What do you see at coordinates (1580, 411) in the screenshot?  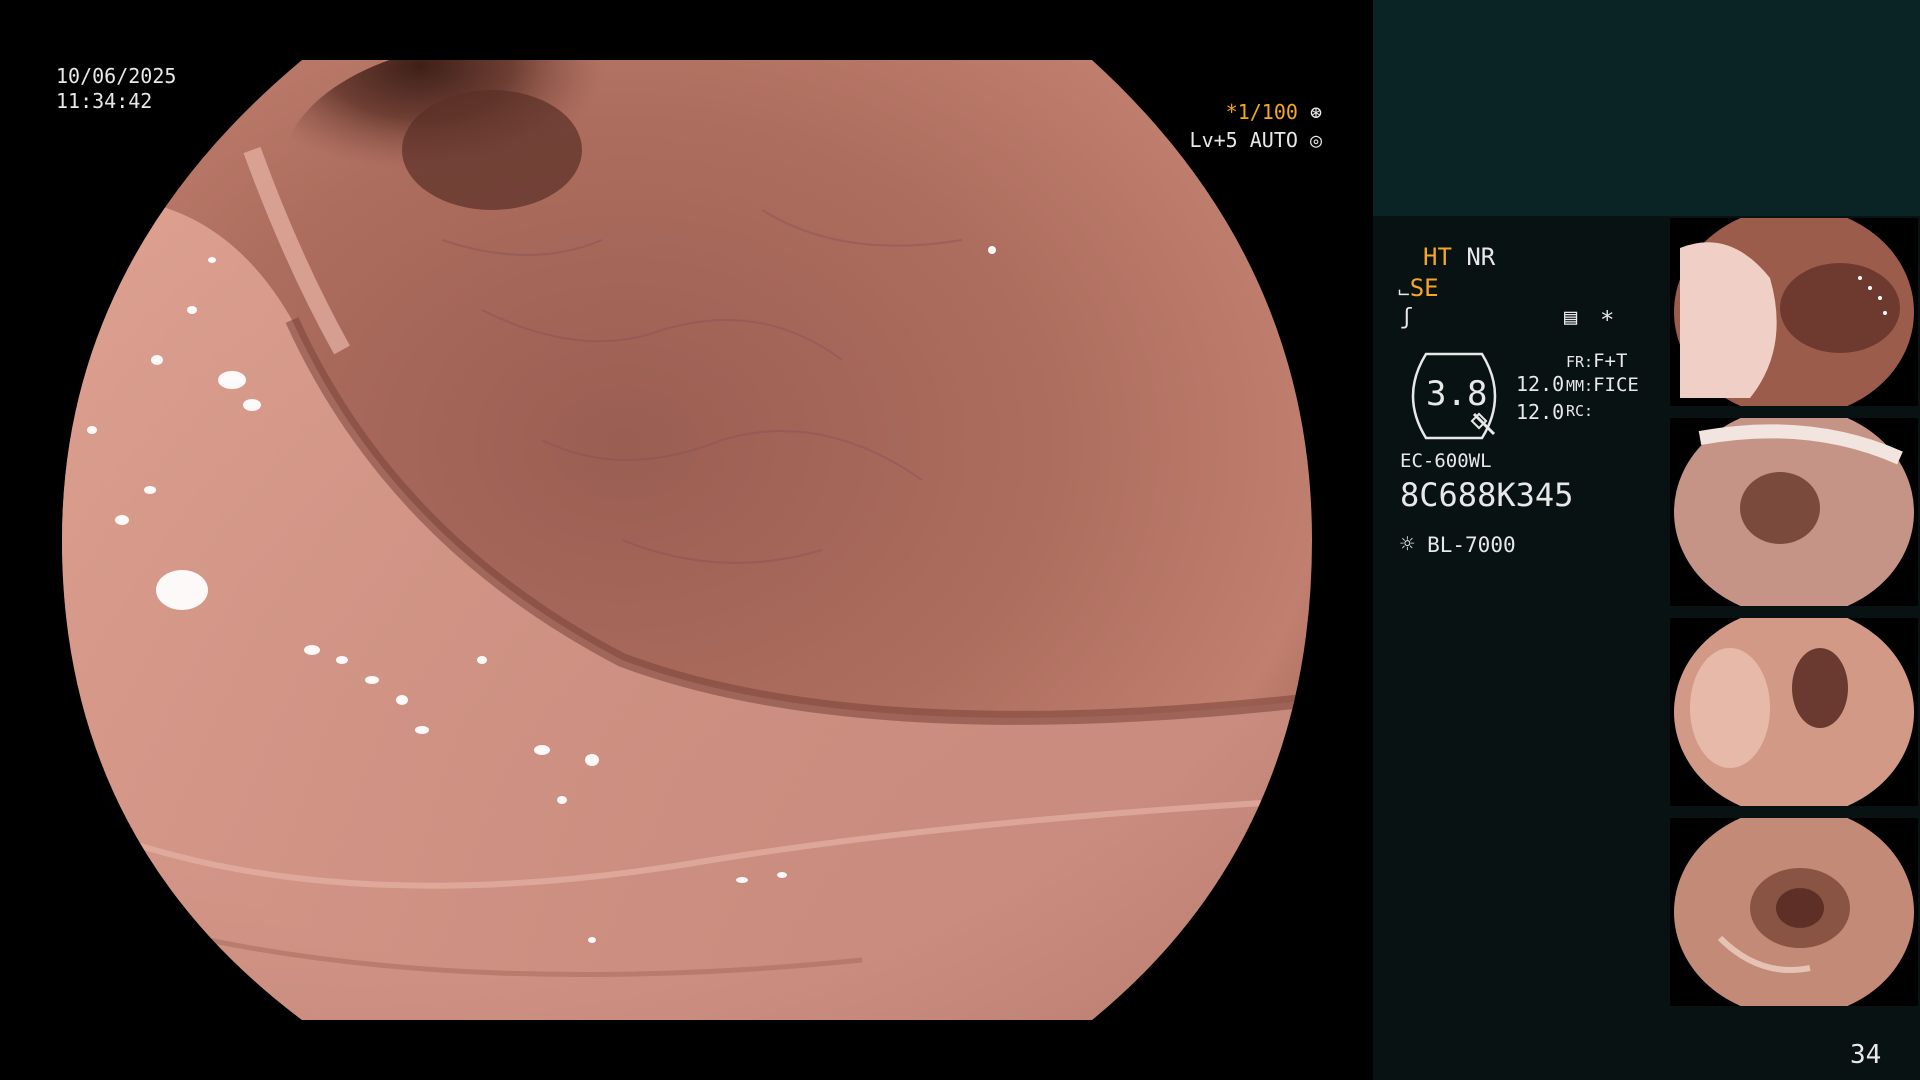 I see `rc-label: RC:` at bounding box center [1580, 411].